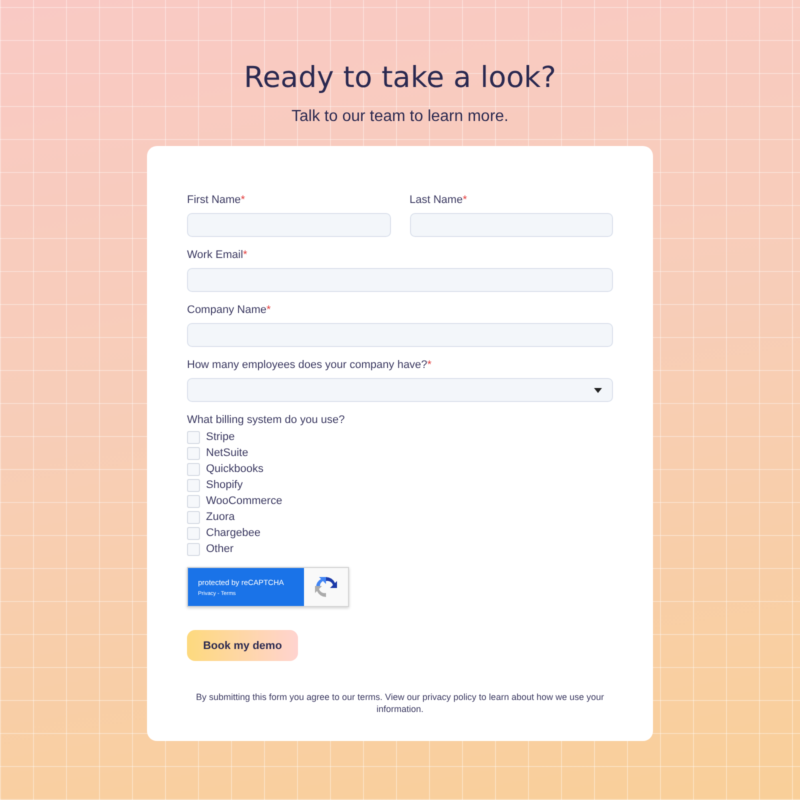 The image size is (800, 800). What do you see at coordinates (220, 517) in the screenshot?
I see `checkbox-label: Zuora` at bounding box center [220, 517].